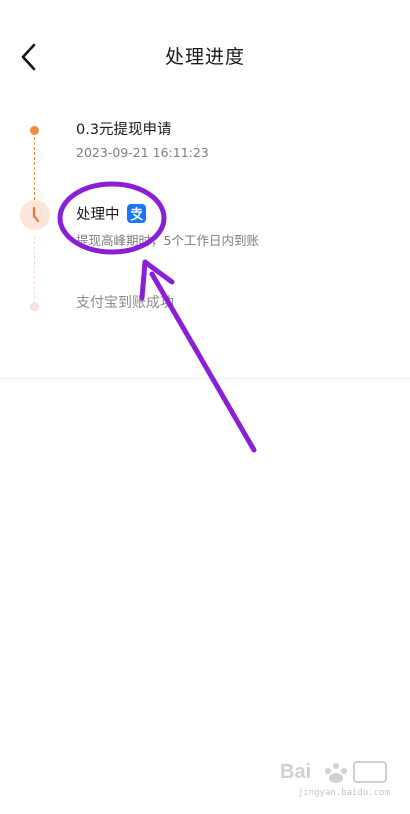 The image size is (410, 814). What do you see at coordinates (34, 171) in the screenshot?
I see `timeline-line-done` at bounding box center [34, 171].